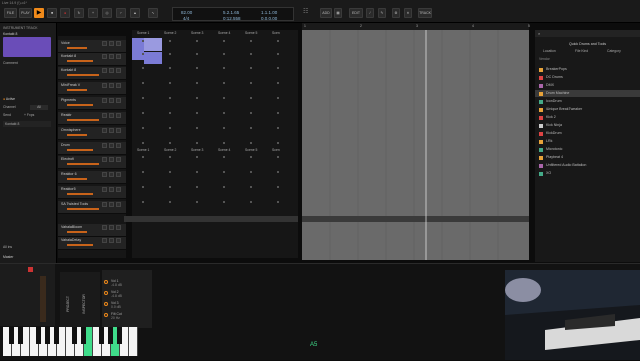 This screenshot has height=361, width=640. Describe the element at coordinates (251, 33) in the screenshot. I see `scene-header: Scene 5` at that location.